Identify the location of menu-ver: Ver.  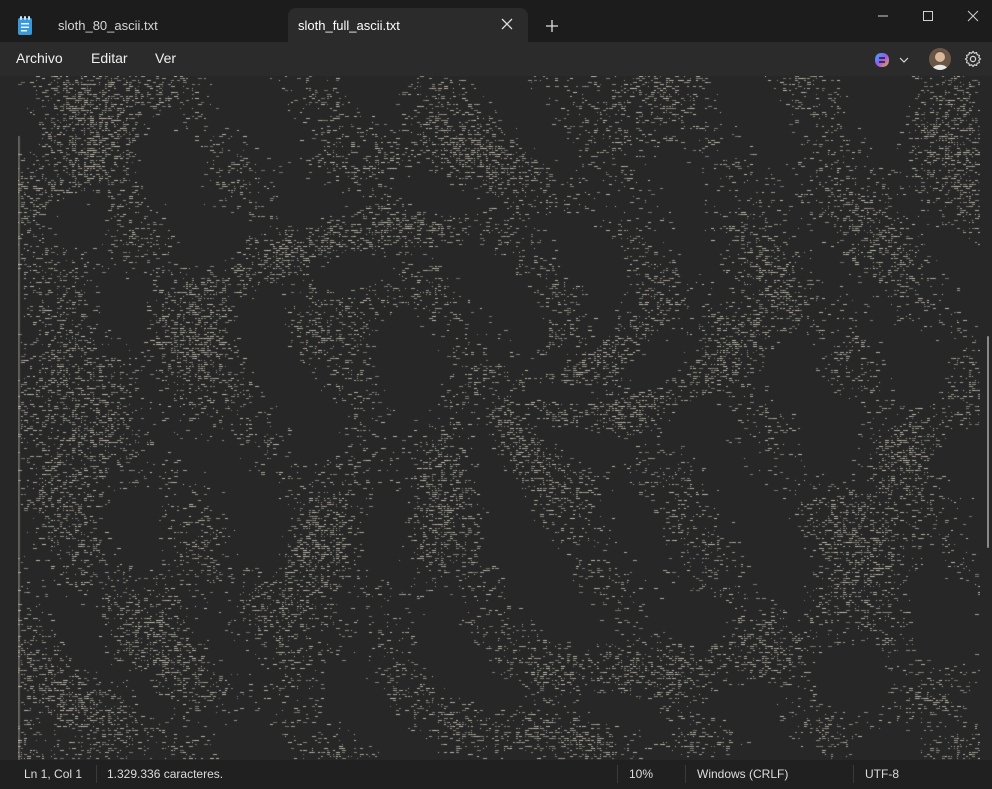
(165, 58).